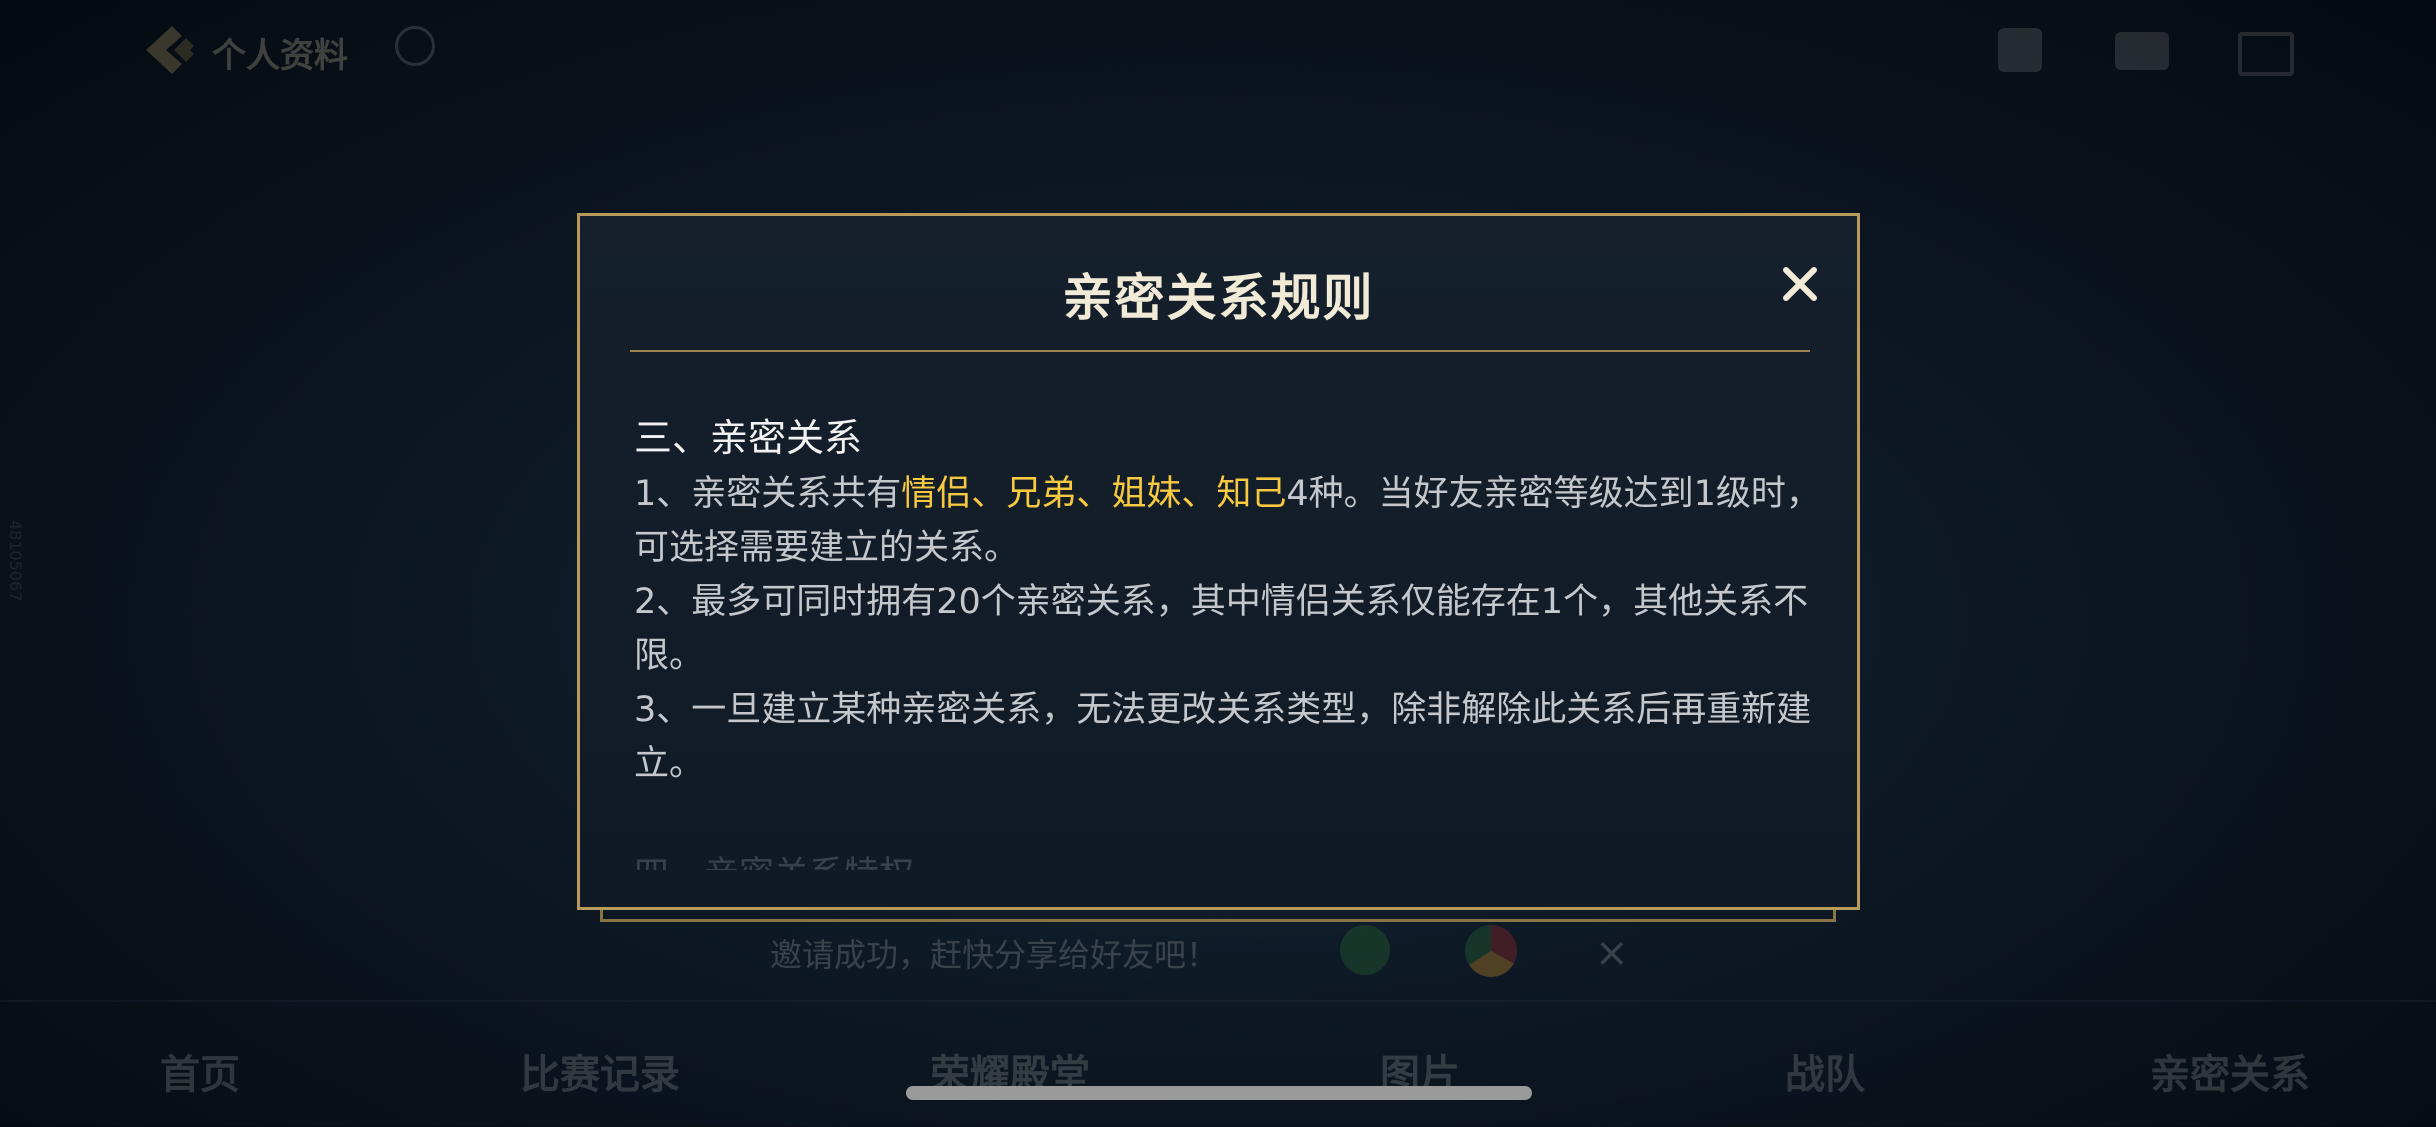  What do you see at coordinates (774, 859) in the screenshot?
I see `next-section-partial: 四、亲密关系特权` at bounding box center [774, 859].